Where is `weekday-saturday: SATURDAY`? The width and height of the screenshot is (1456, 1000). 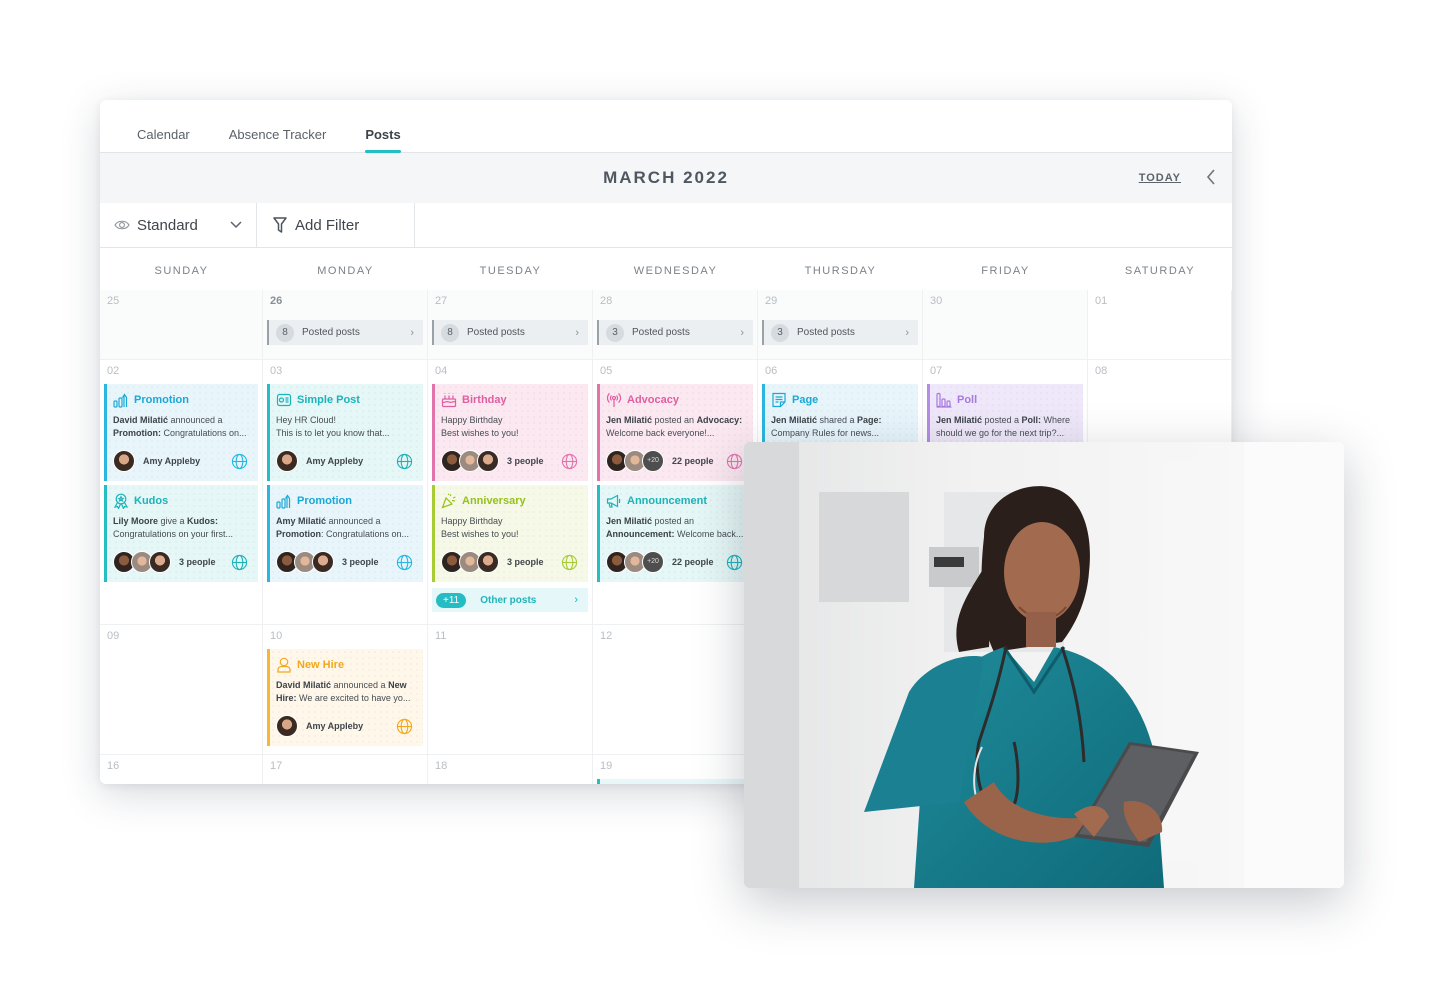
weekday-saturday: SATURDAY is located at coordinates (1160, 271).